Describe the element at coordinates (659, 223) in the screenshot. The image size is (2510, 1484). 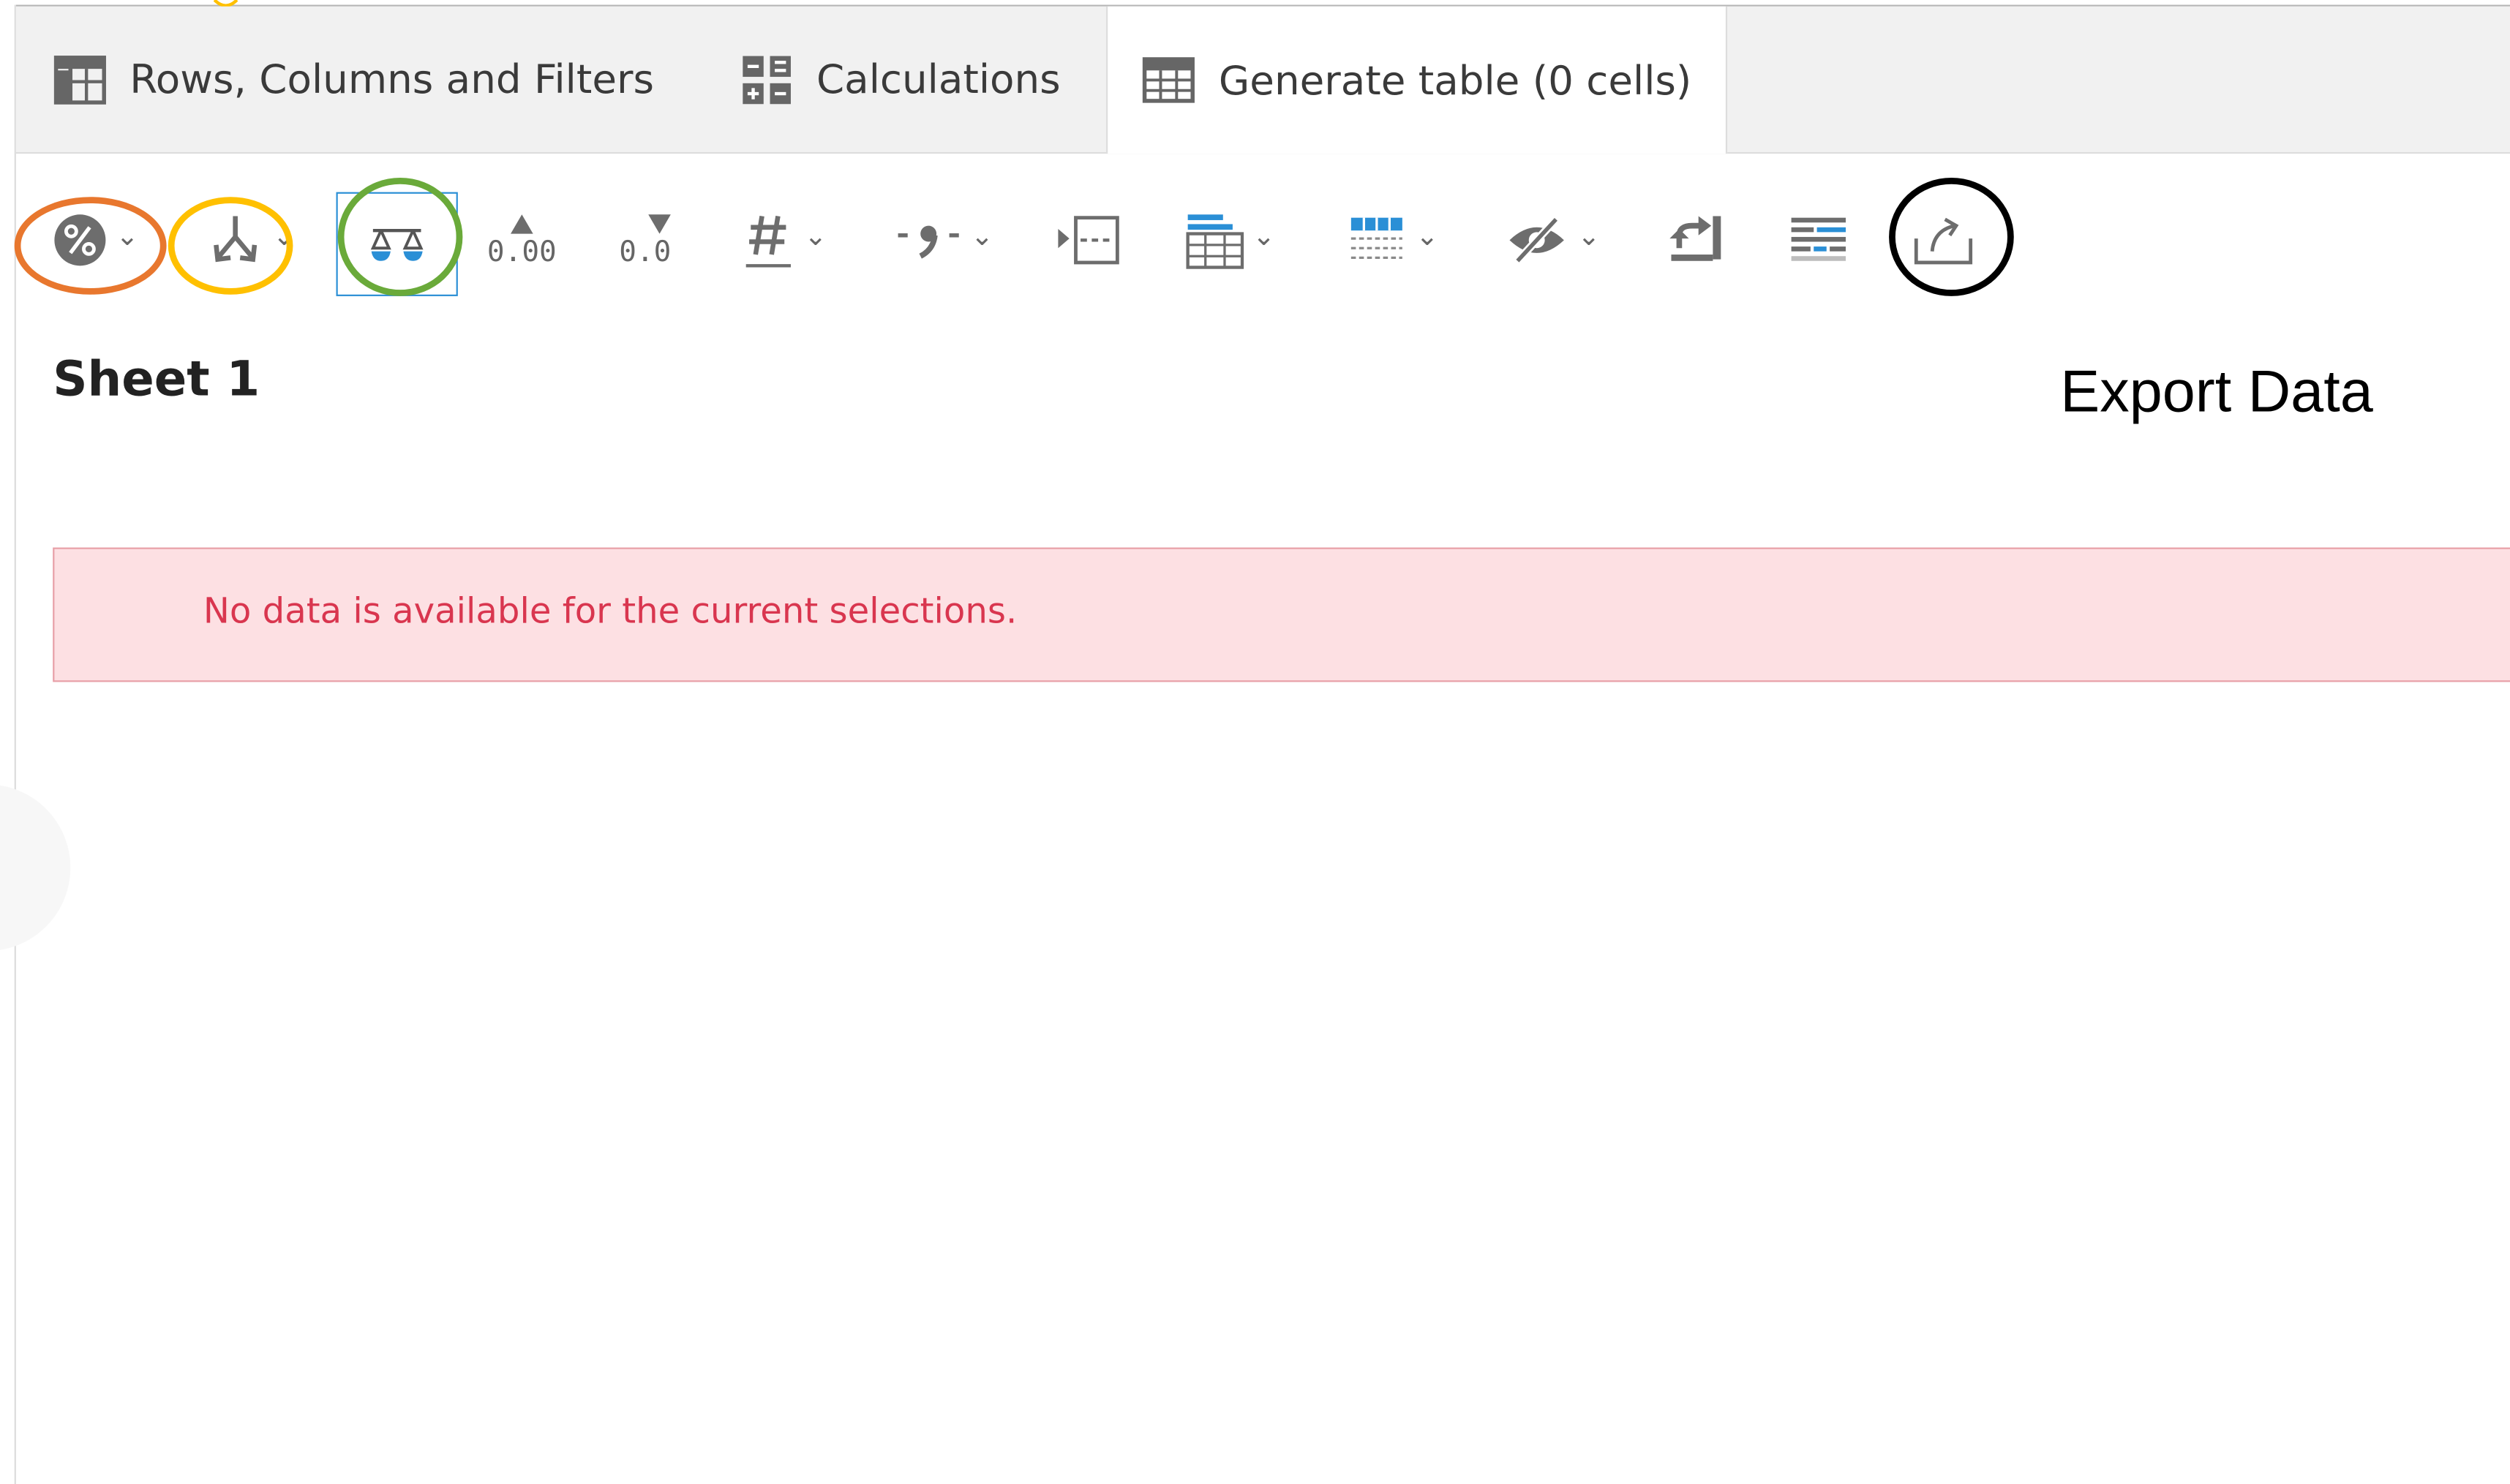
I see `decrease-decimal-icon` at that location.